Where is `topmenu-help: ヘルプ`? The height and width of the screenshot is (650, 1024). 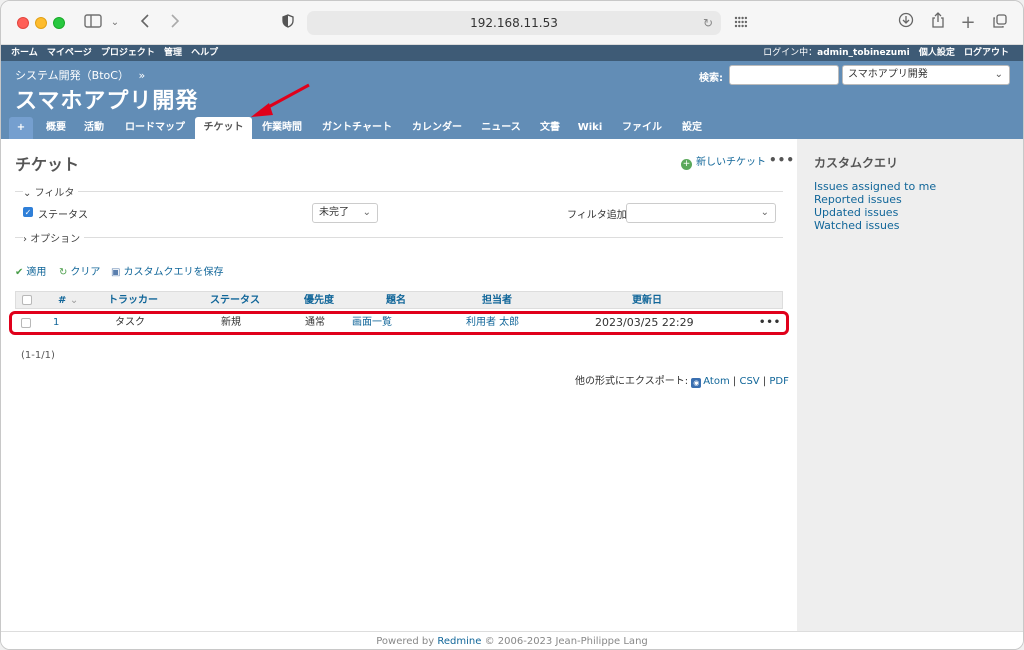
topmenu-help: ヘルプ is located at coordinates (204, 53).